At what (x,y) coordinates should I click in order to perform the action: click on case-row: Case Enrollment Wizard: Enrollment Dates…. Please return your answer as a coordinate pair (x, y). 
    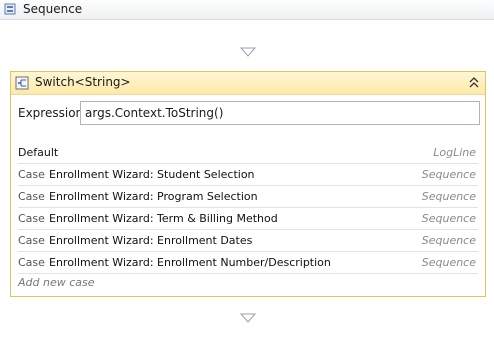
    Looking at the image, I should click on (248, 241).